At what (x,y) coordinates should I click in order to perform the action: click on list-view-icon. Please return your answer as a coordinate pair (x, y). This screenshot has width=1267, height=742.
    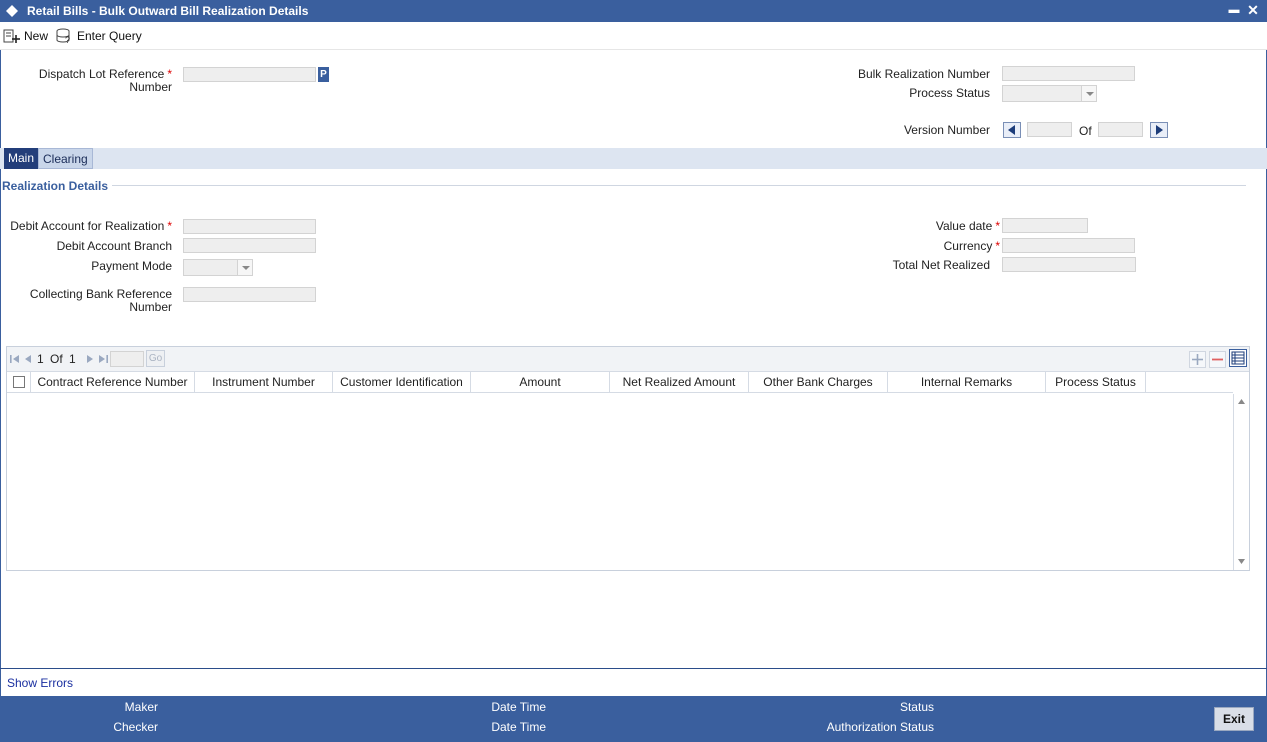
    Looking at the image, I should click on (1238, 358).